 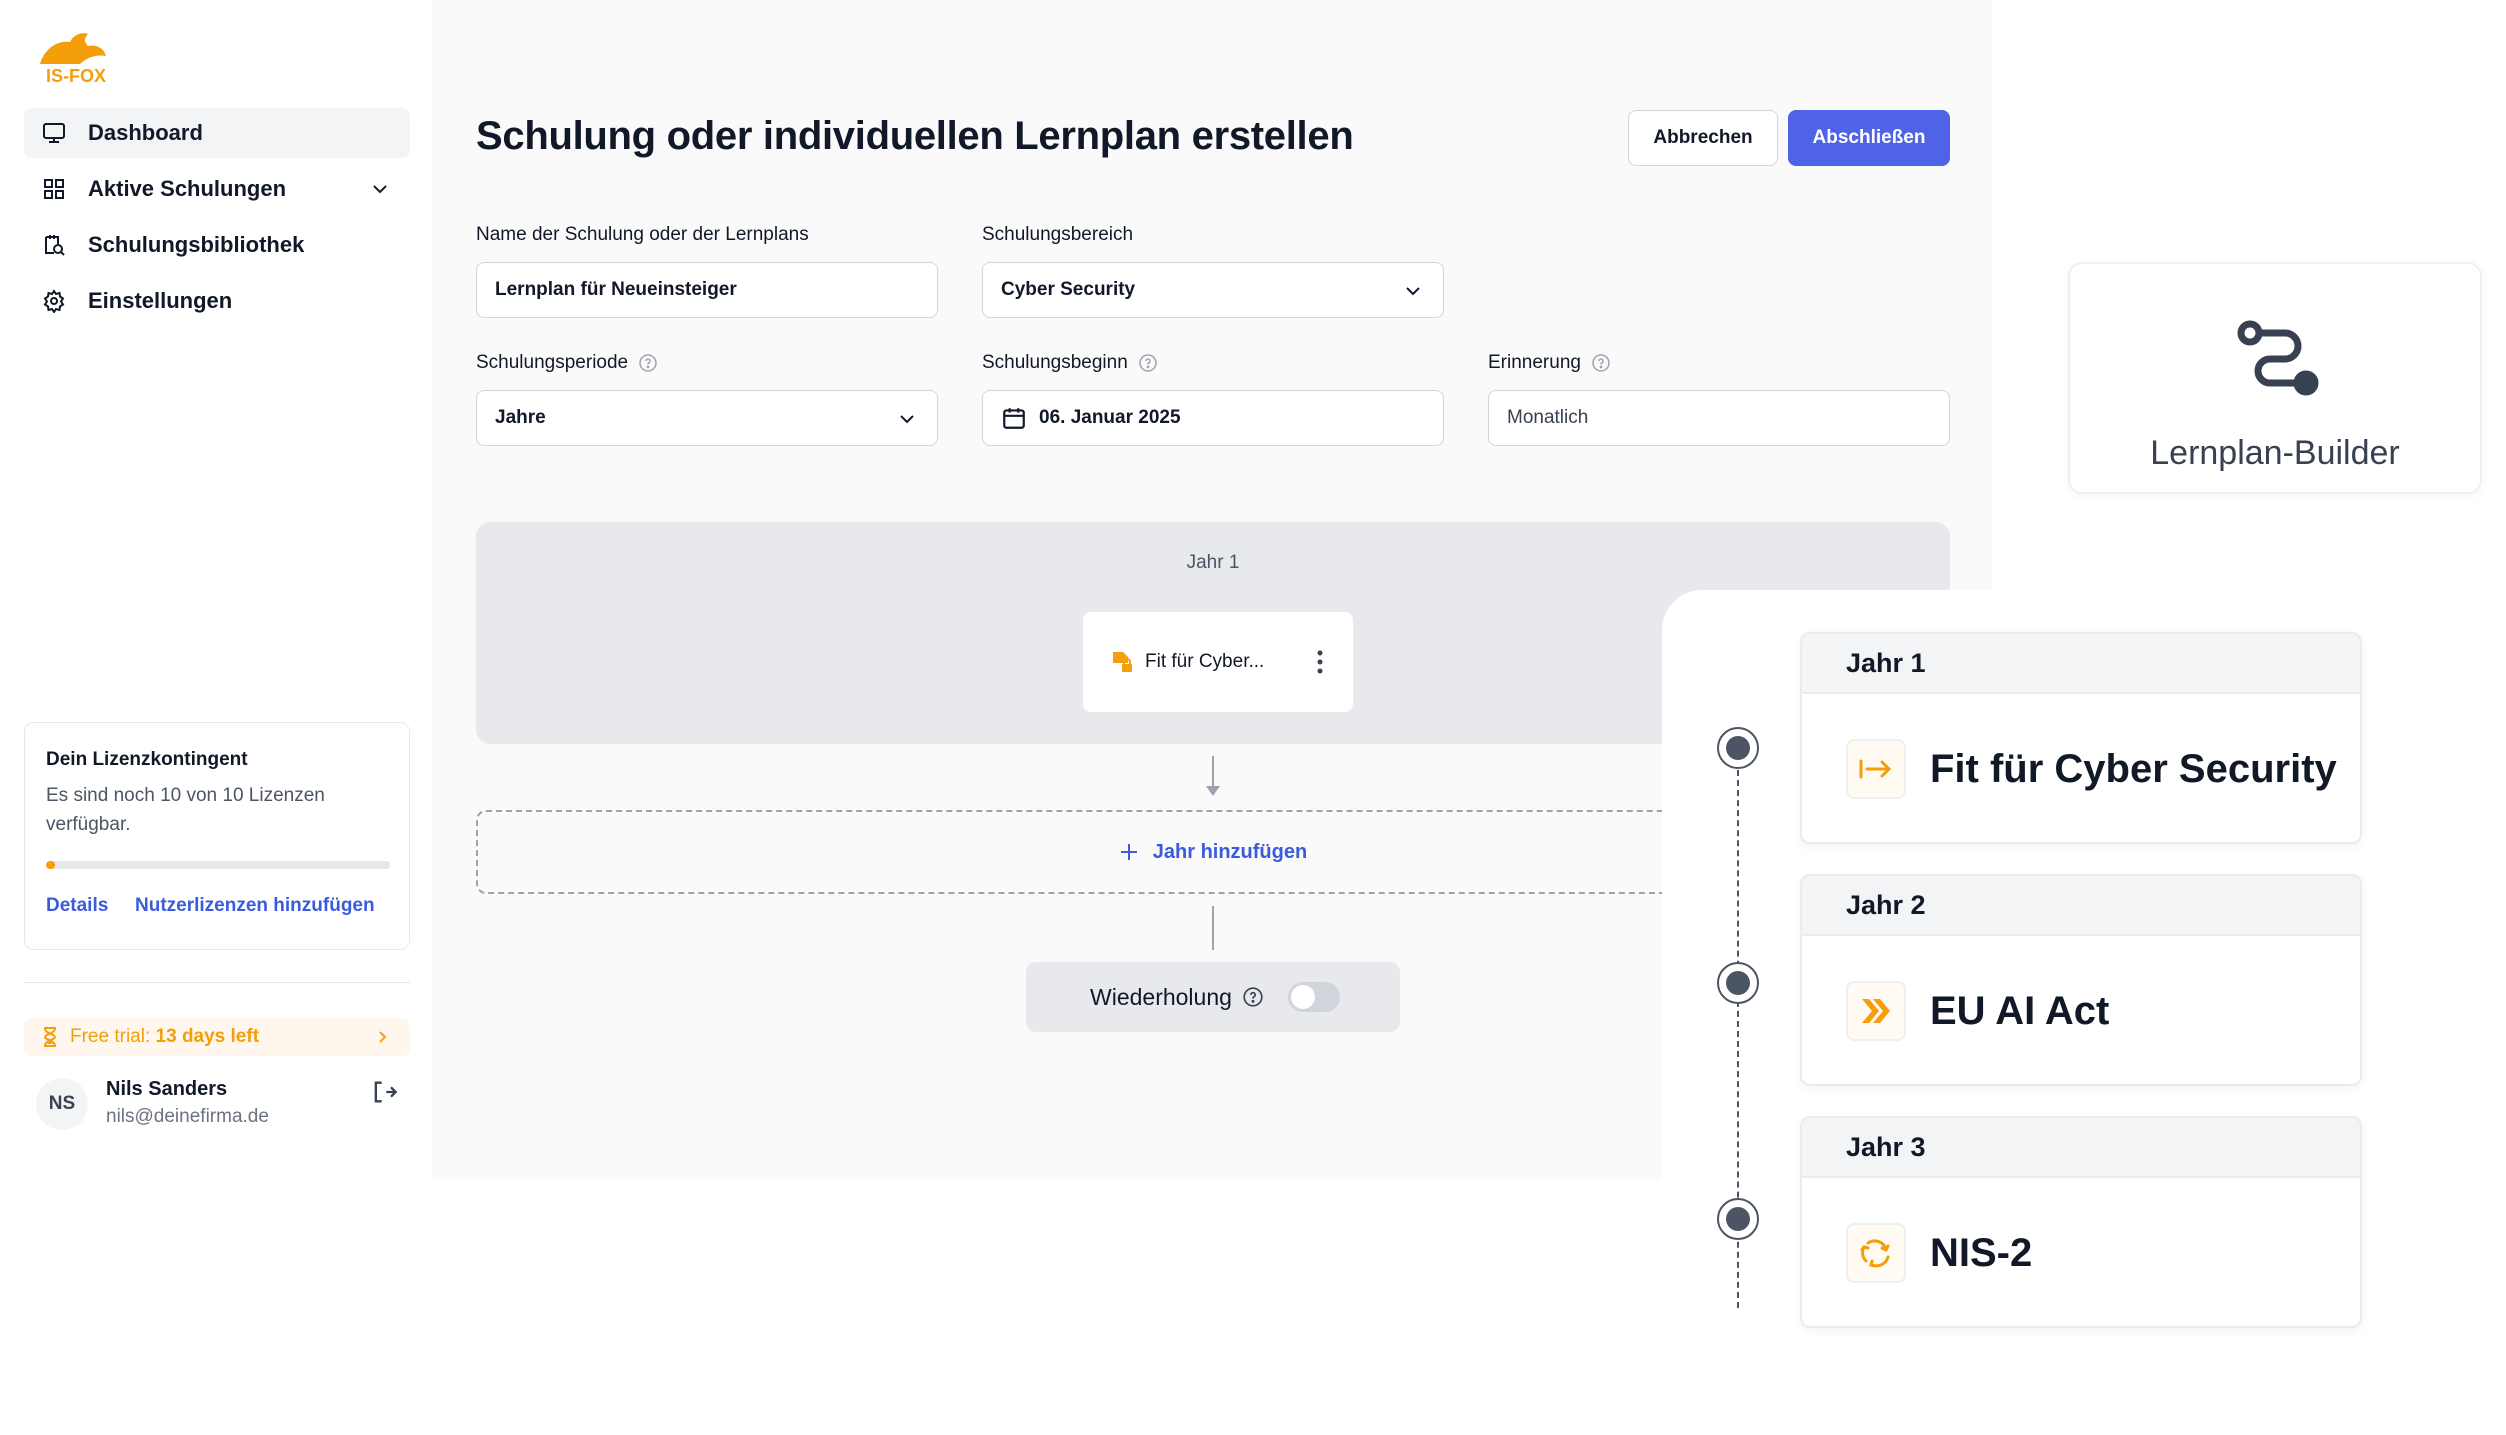 I want to click on arrow-right-bar-icon, so click(x=1876, y=769).